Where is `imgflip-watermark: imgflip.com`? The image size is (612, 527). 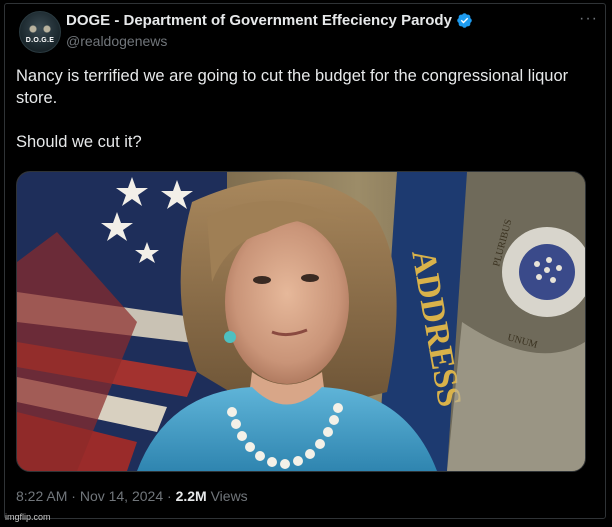 imgflip-watermark: imgflip.com is located at coordinates (28, 517).